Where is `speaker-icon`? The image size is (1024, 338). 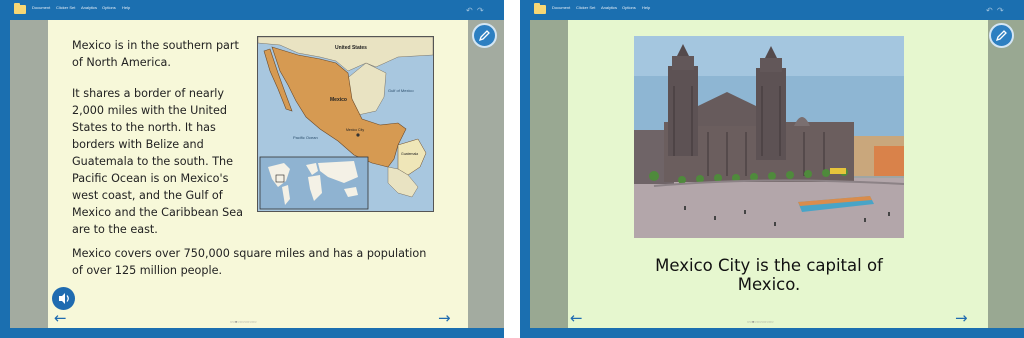 speaker-icon is located at coordinates (64, 298).